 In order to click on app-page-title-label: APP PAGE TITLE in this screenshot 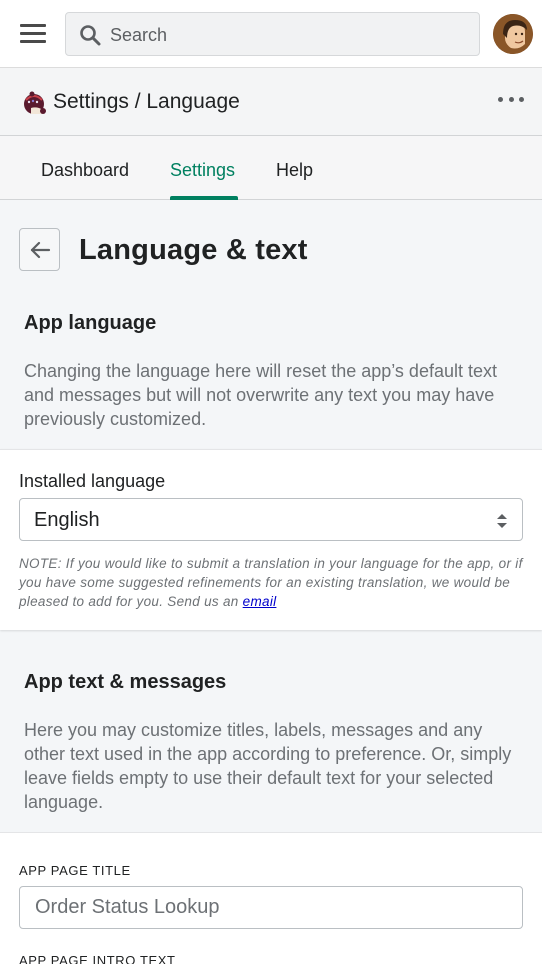, I will do `click(75, 870)`.